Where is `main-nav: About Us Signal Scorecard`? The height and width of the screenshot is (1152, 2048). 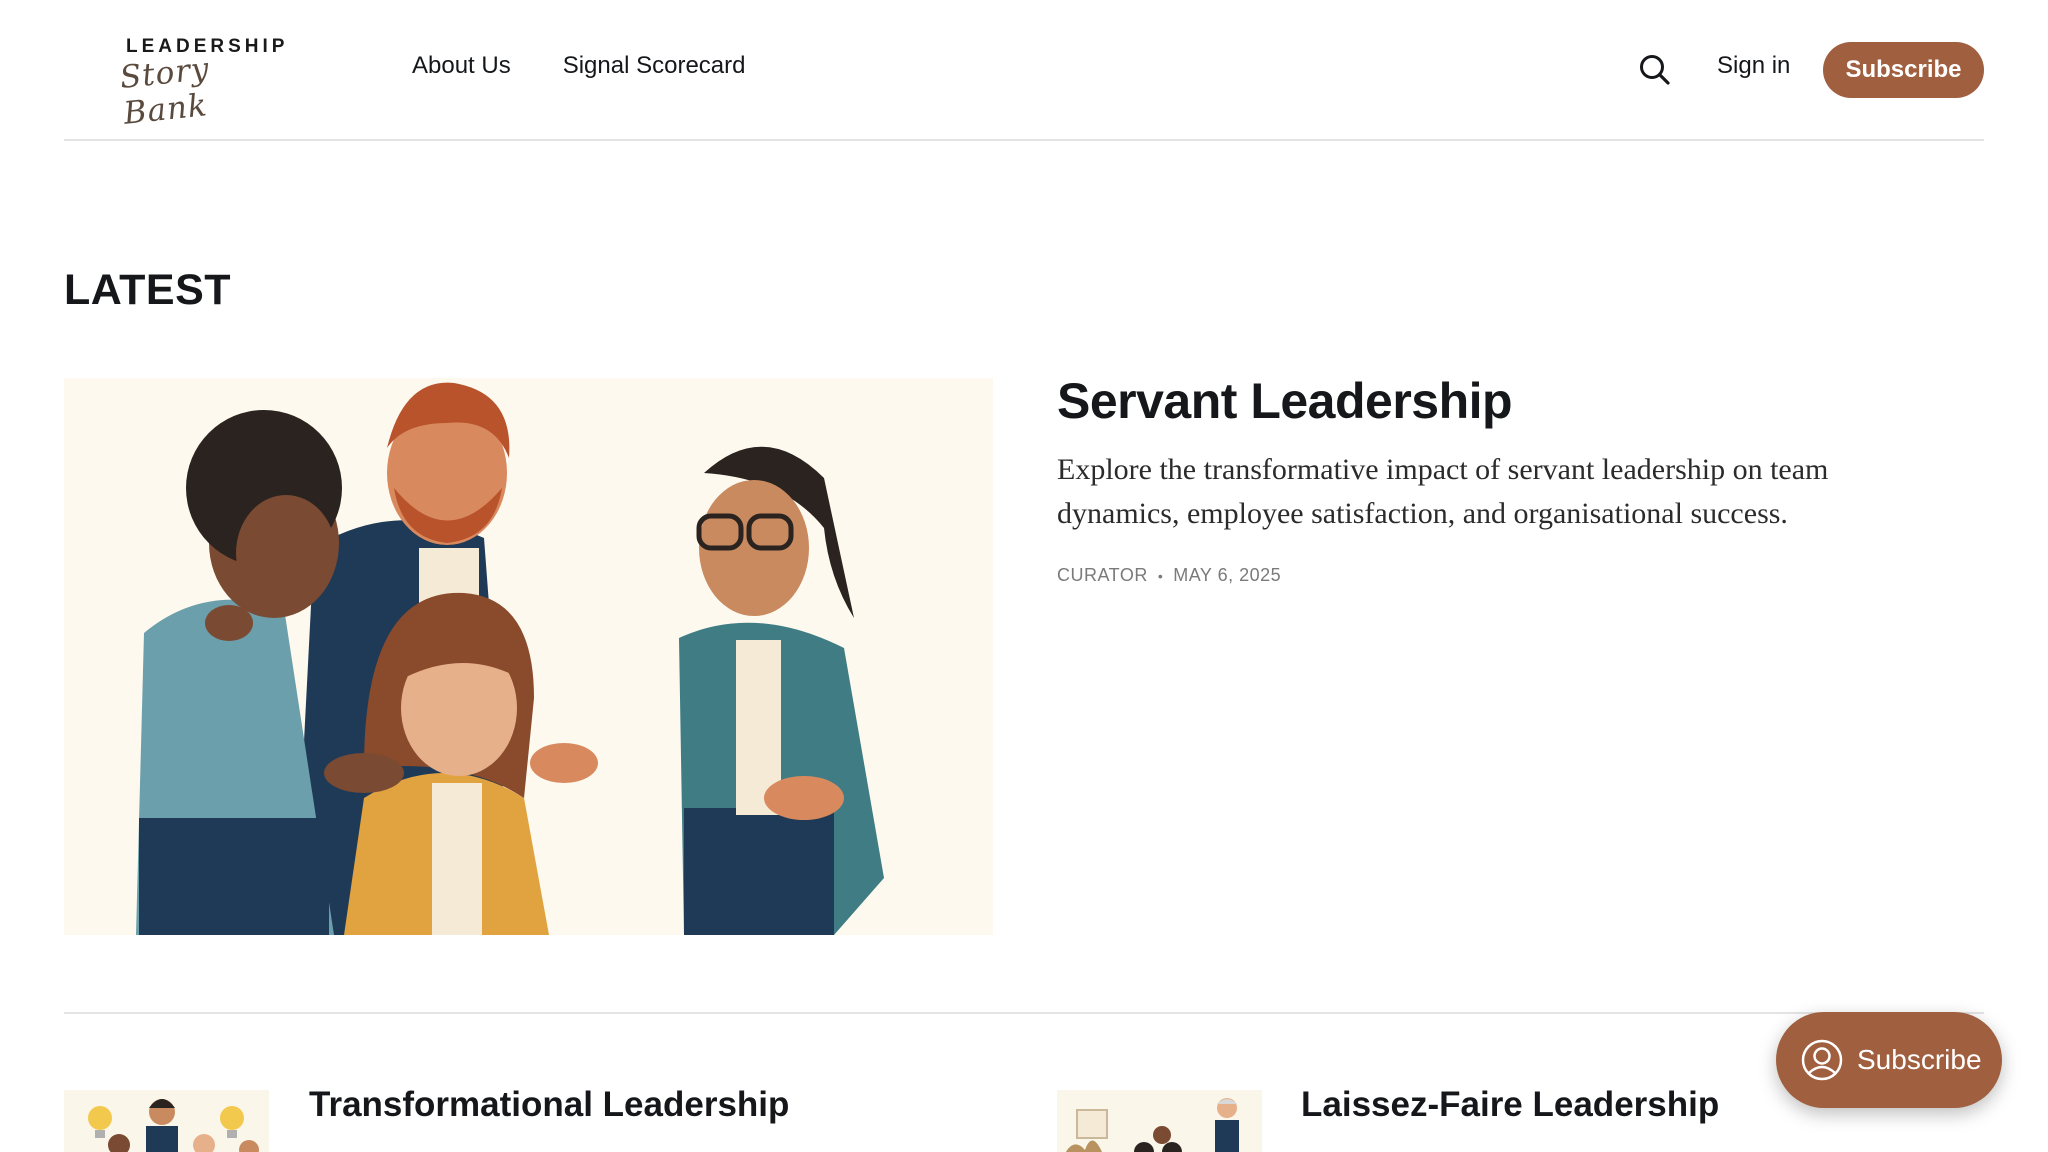
main-nav: About Us Signal Scorecard is located at coordinates (578, 66).